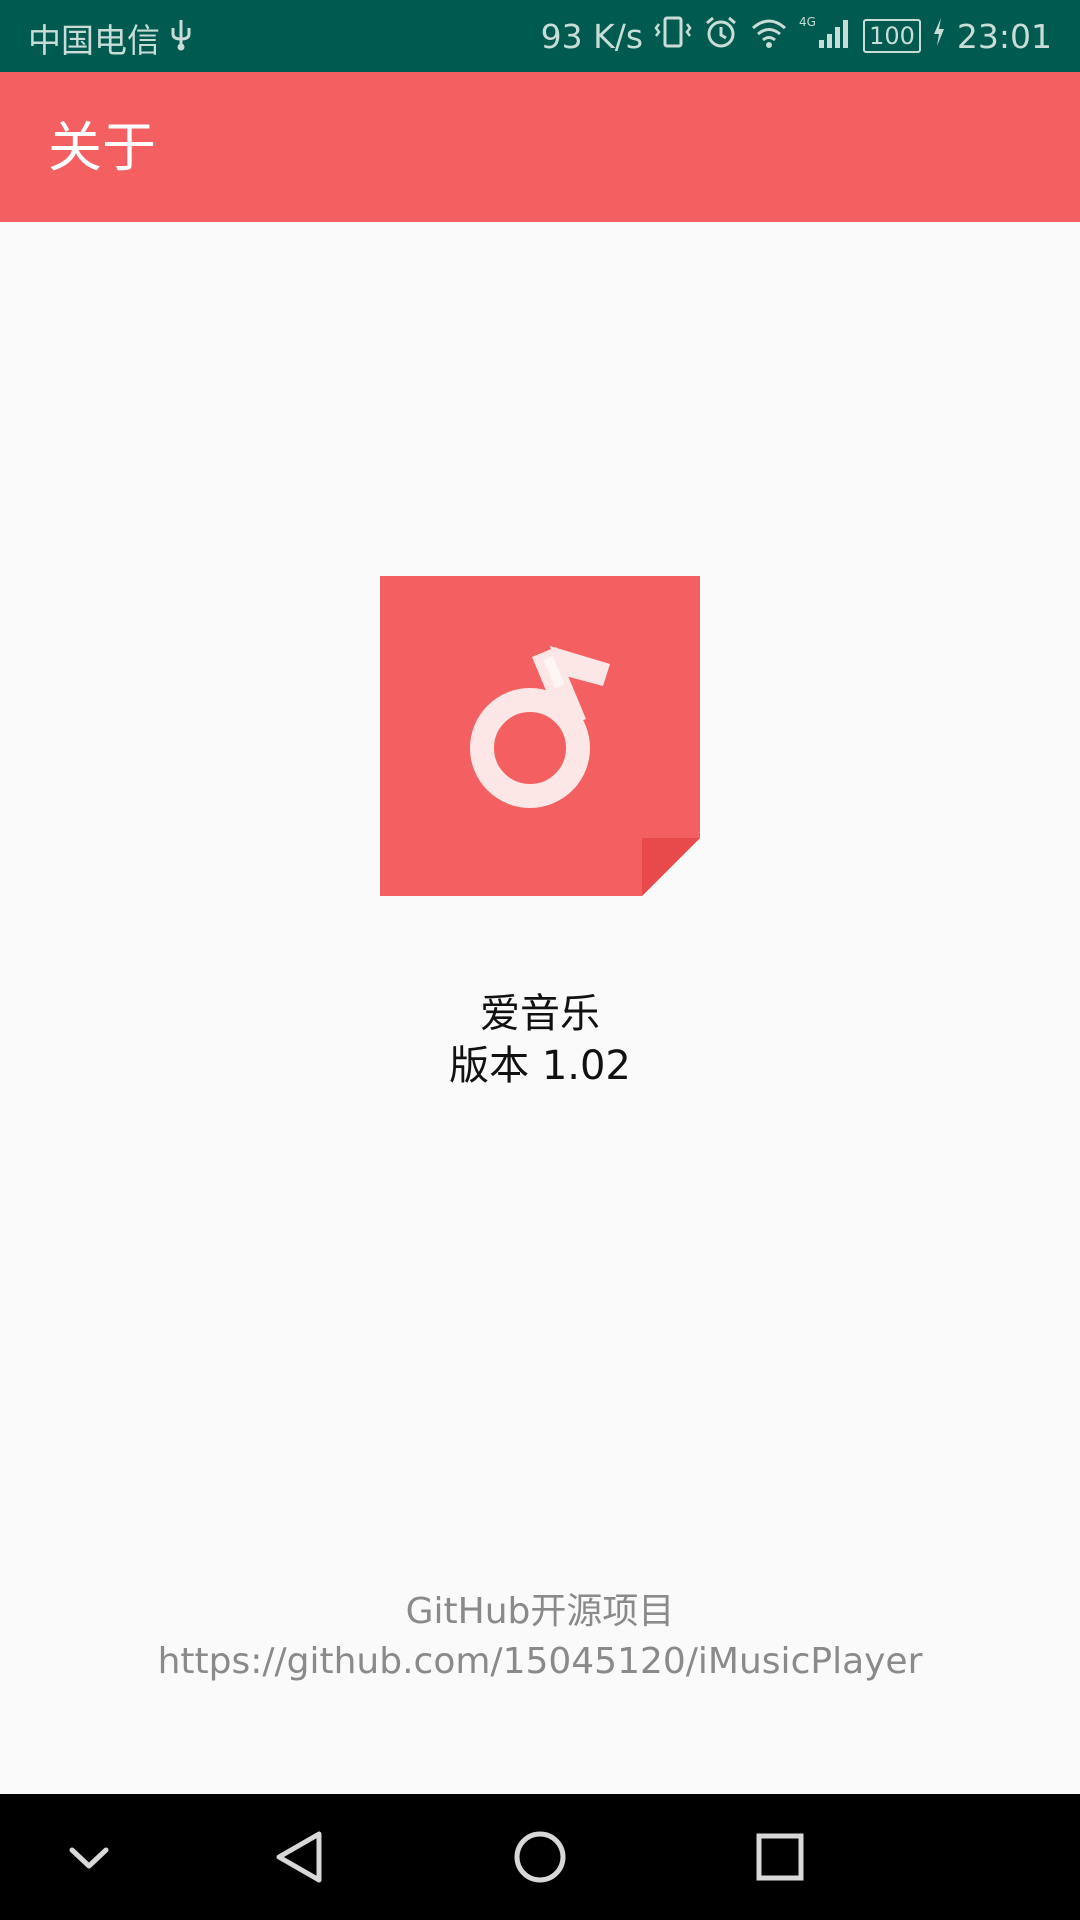  I want to click on vibrate-icon, so click(673, 36).